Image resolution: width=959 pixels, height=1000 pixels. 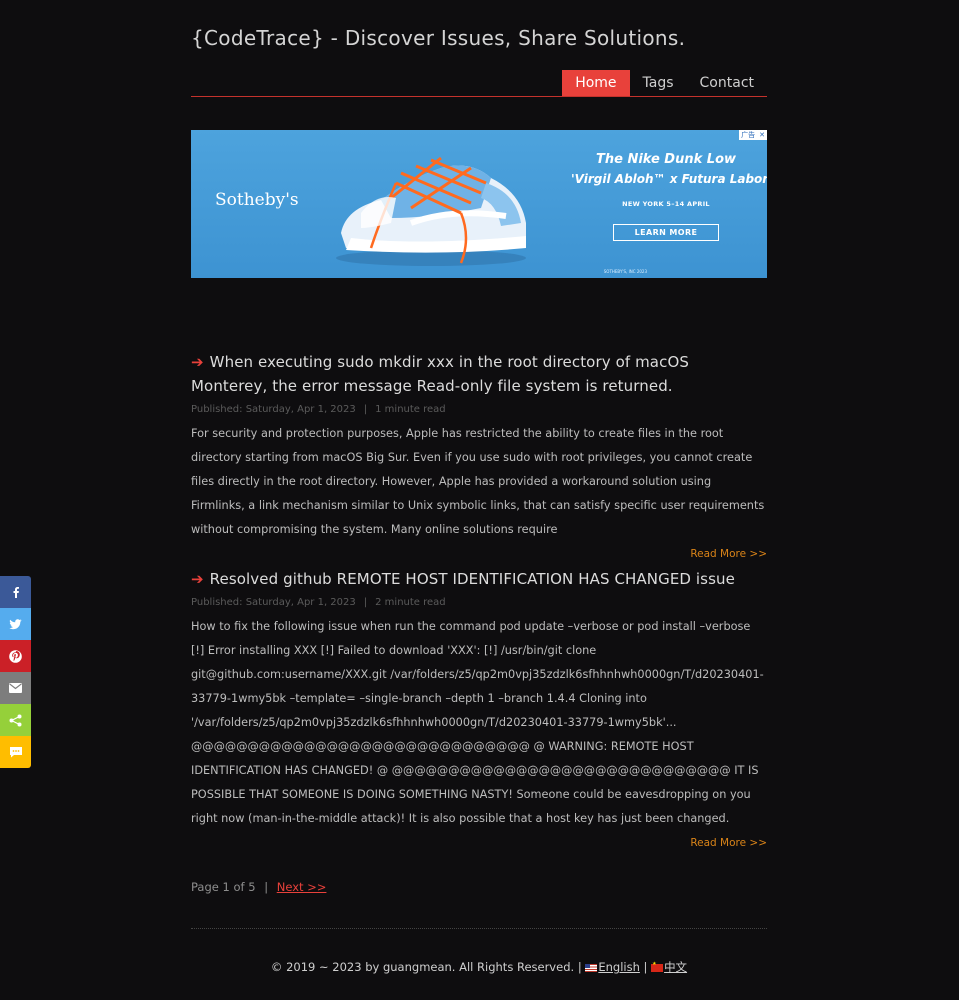 I want to click on sharethis-icon, so click(x=15, y=720).